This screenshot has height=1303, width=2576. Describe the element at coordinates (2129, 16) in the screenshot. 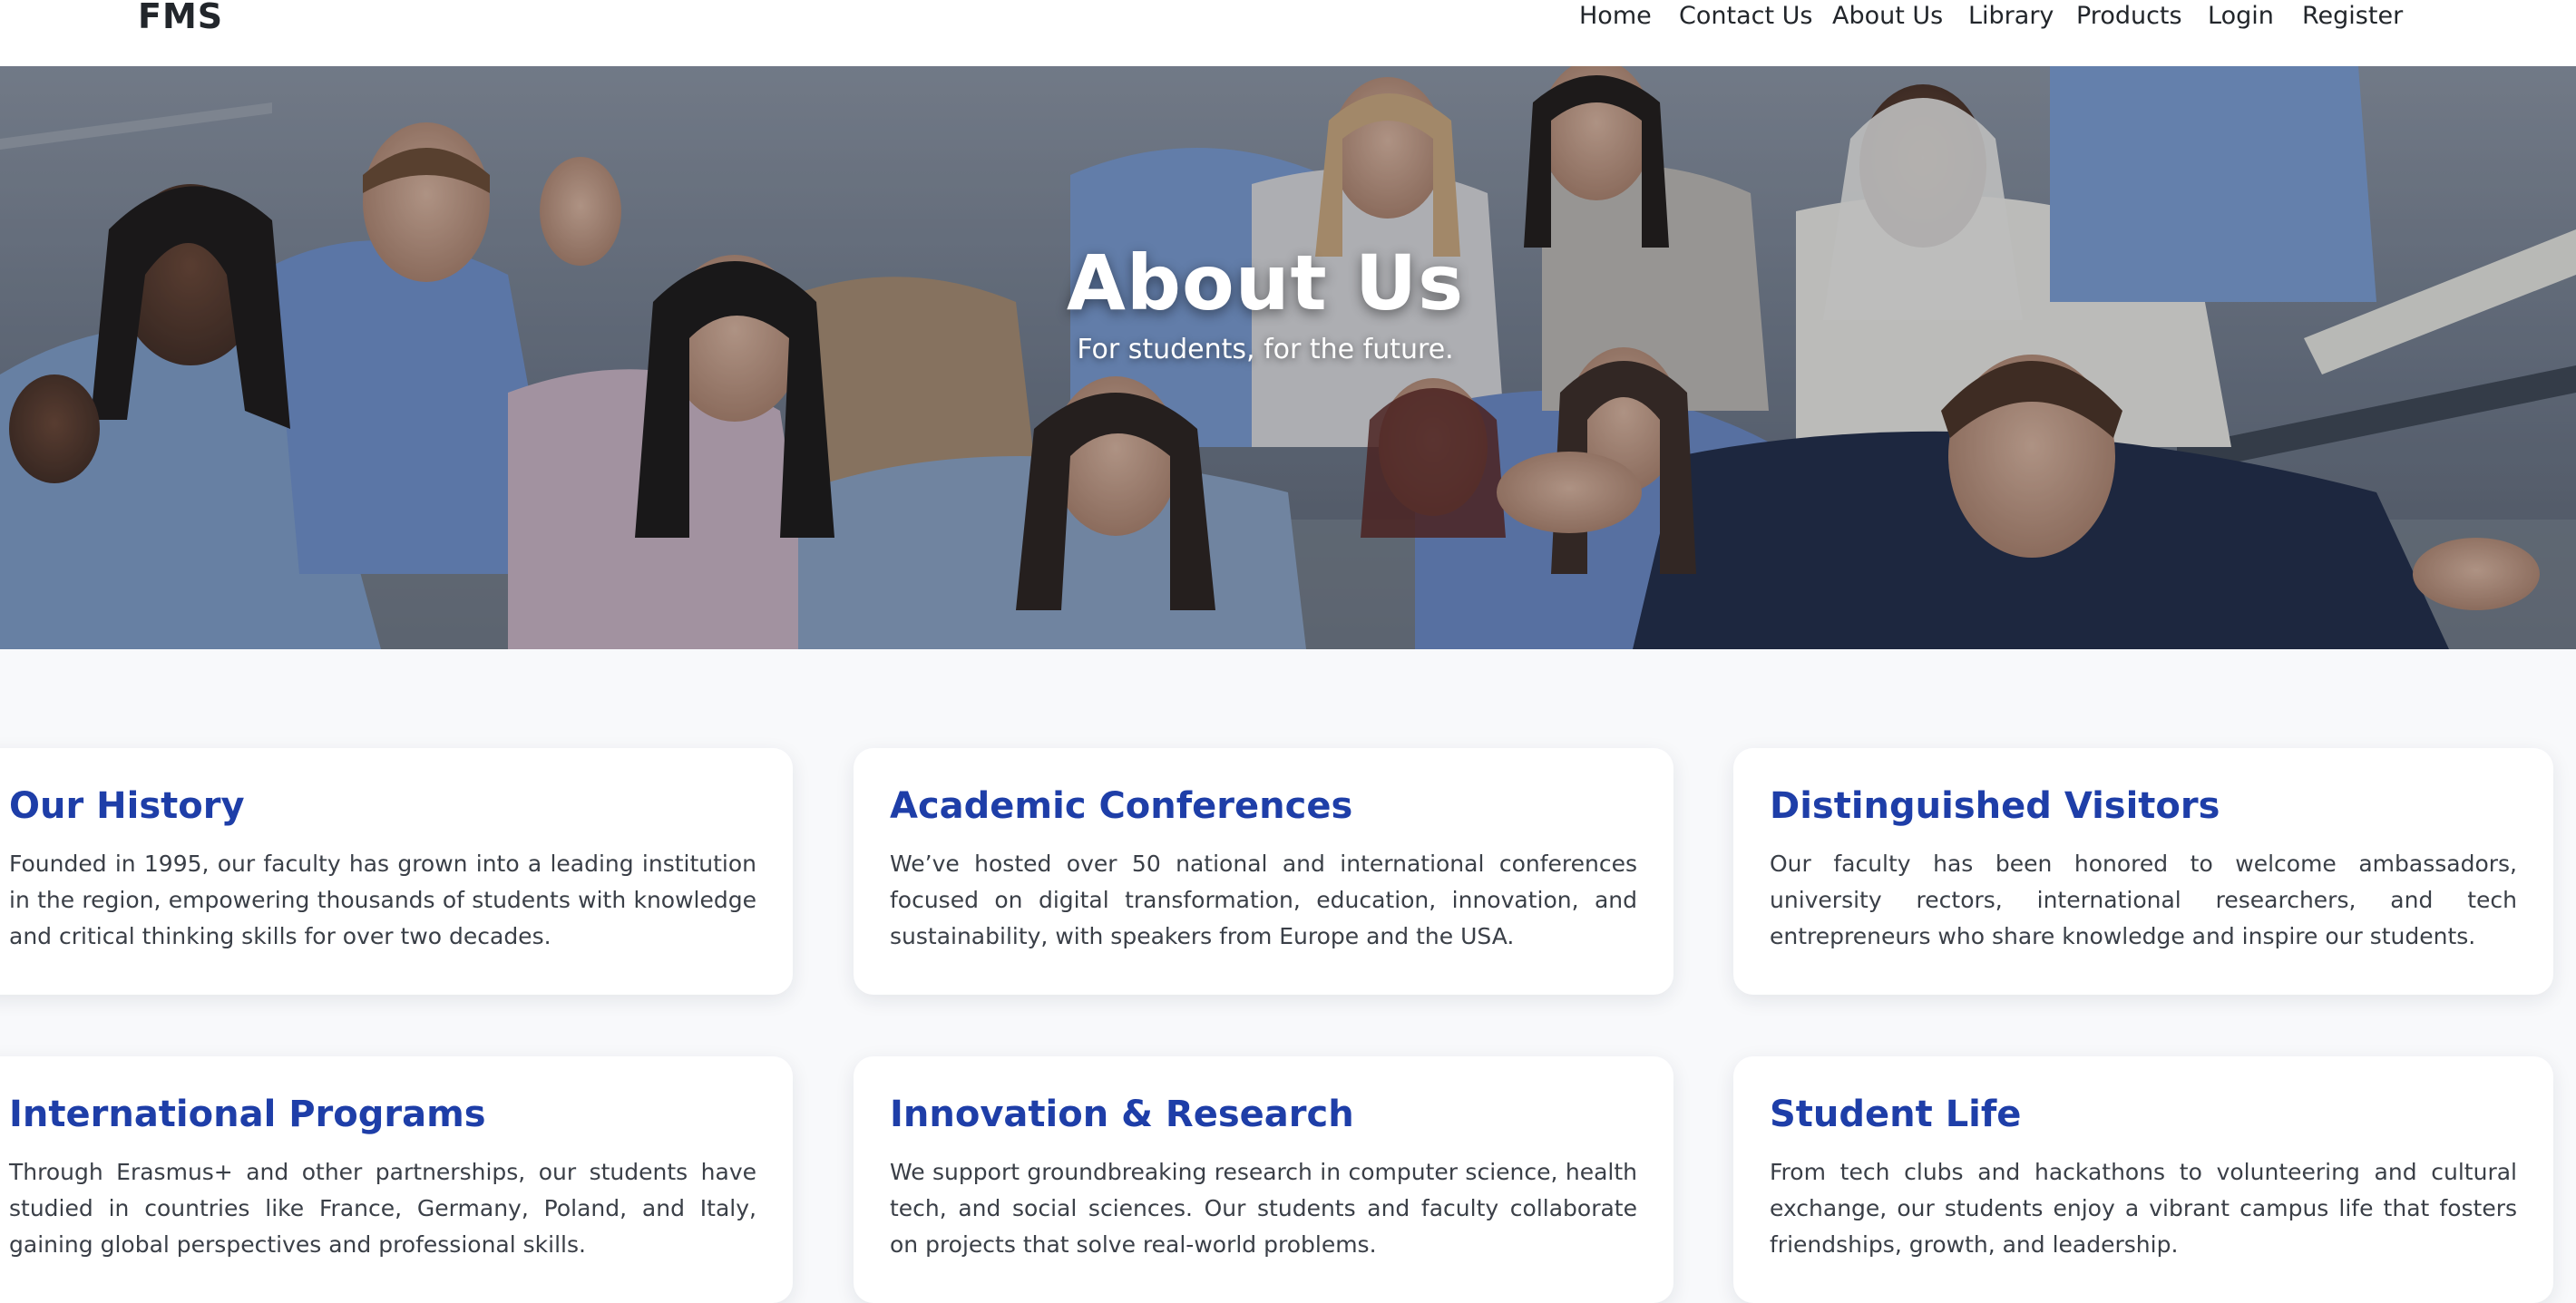

I see `nav-link-products: Products` at that location.